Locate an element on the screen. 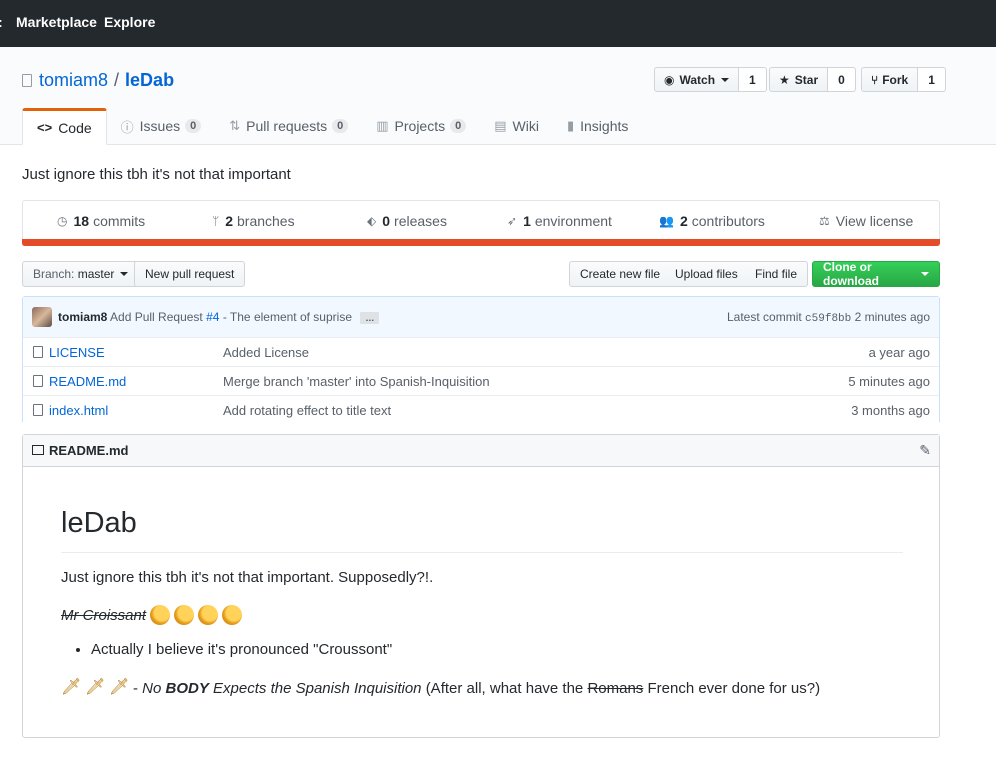 Image resolution: width=996 pixels, height=766 pixels. new-pull-request-button: New pull request is located at coordinates (190, 274).